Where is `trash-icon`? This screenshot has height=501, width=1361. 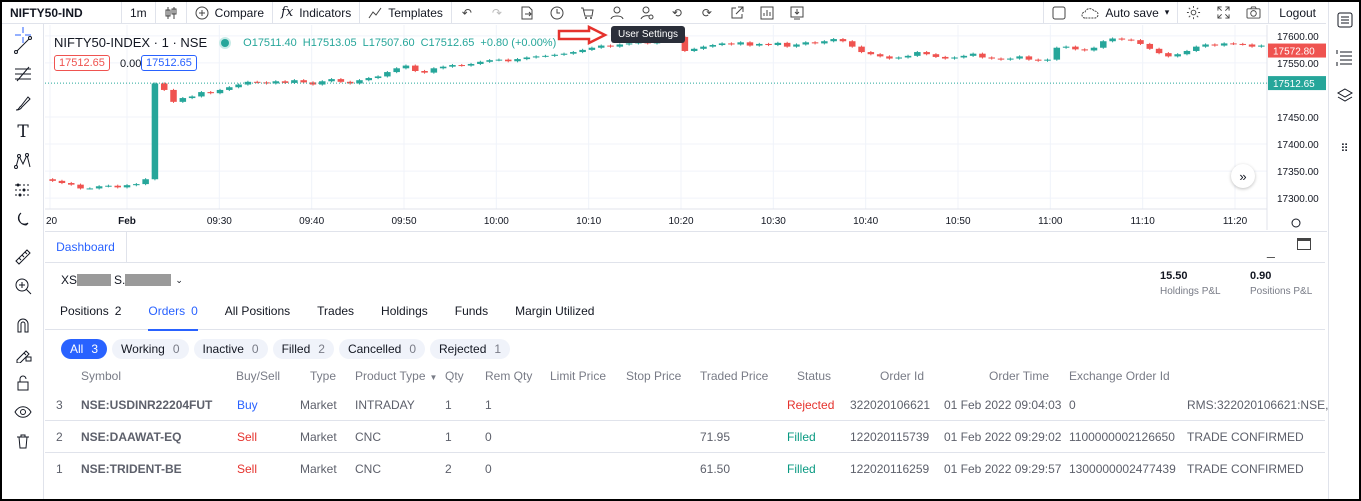
trash-icon is located at coordinates (23, 441).